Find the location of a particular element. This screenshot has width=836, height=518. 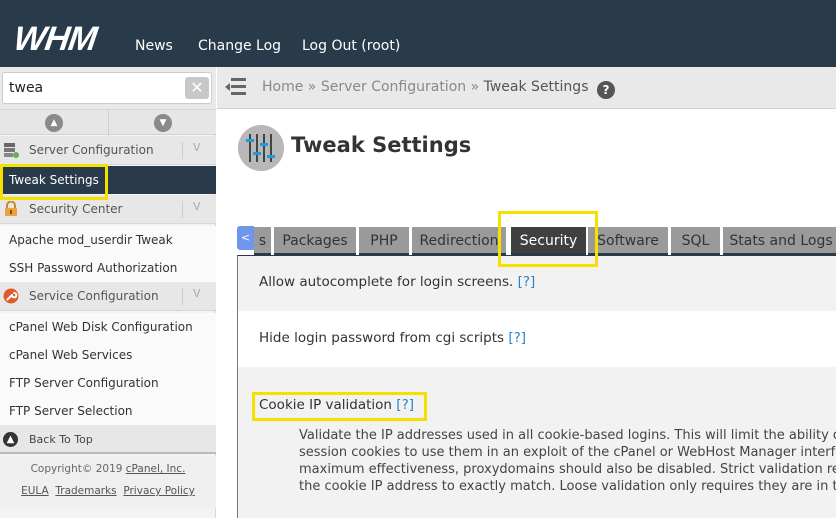

arrow-up-circle-icon: ▲ is located at coordinates (10, 439).